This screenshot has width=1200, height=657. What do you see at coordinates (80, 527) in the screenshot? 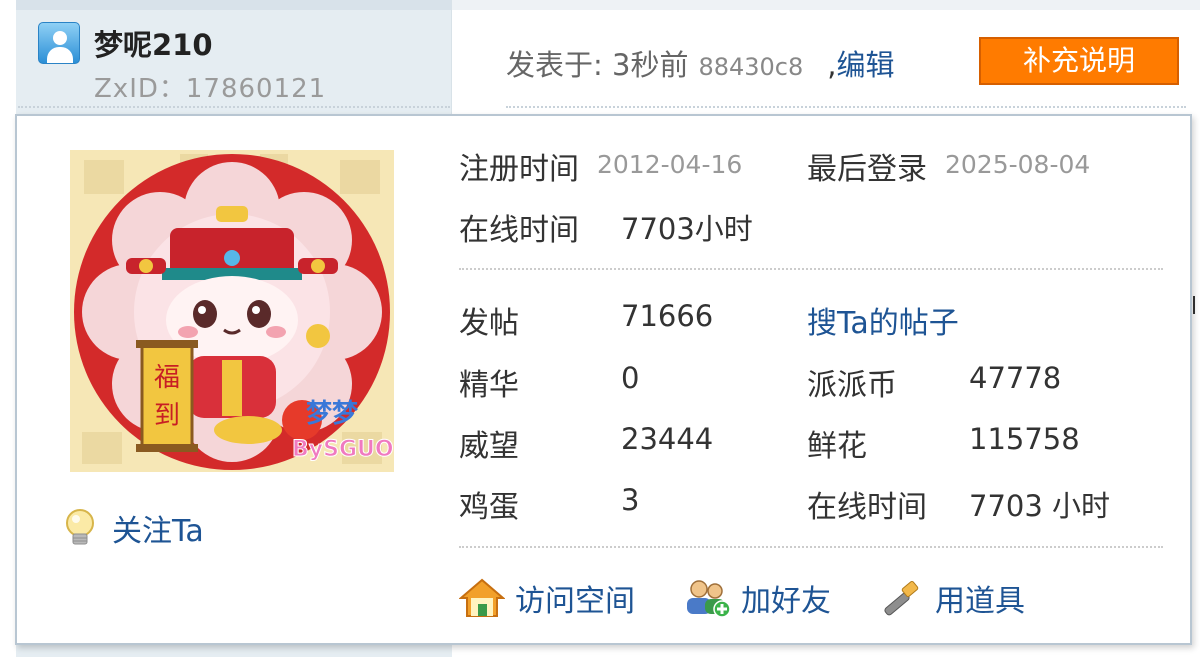
I see `bulb-icon` at bounding box center [80, 527].